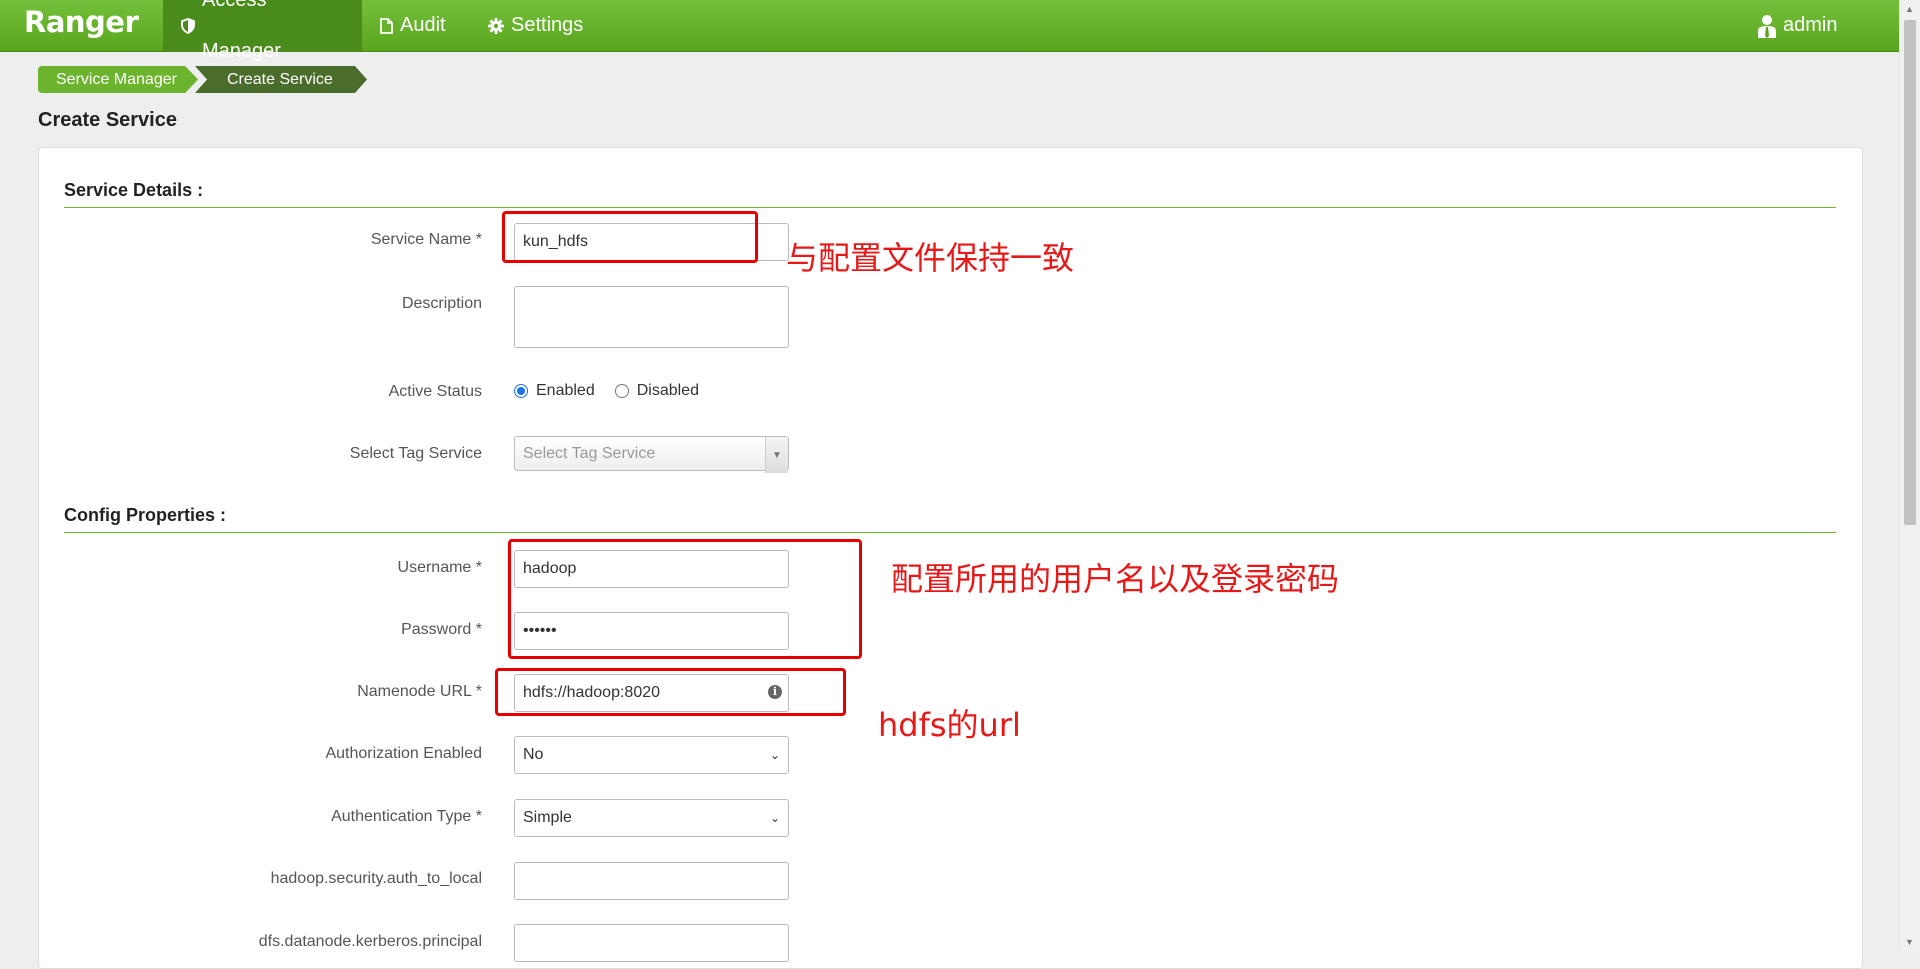 This screenshot has width=1920, height=969. Describe the element at coordinates (589, 453) in the screenshot. I see `tag-service-placeholder: Select Tag Service` at that location.